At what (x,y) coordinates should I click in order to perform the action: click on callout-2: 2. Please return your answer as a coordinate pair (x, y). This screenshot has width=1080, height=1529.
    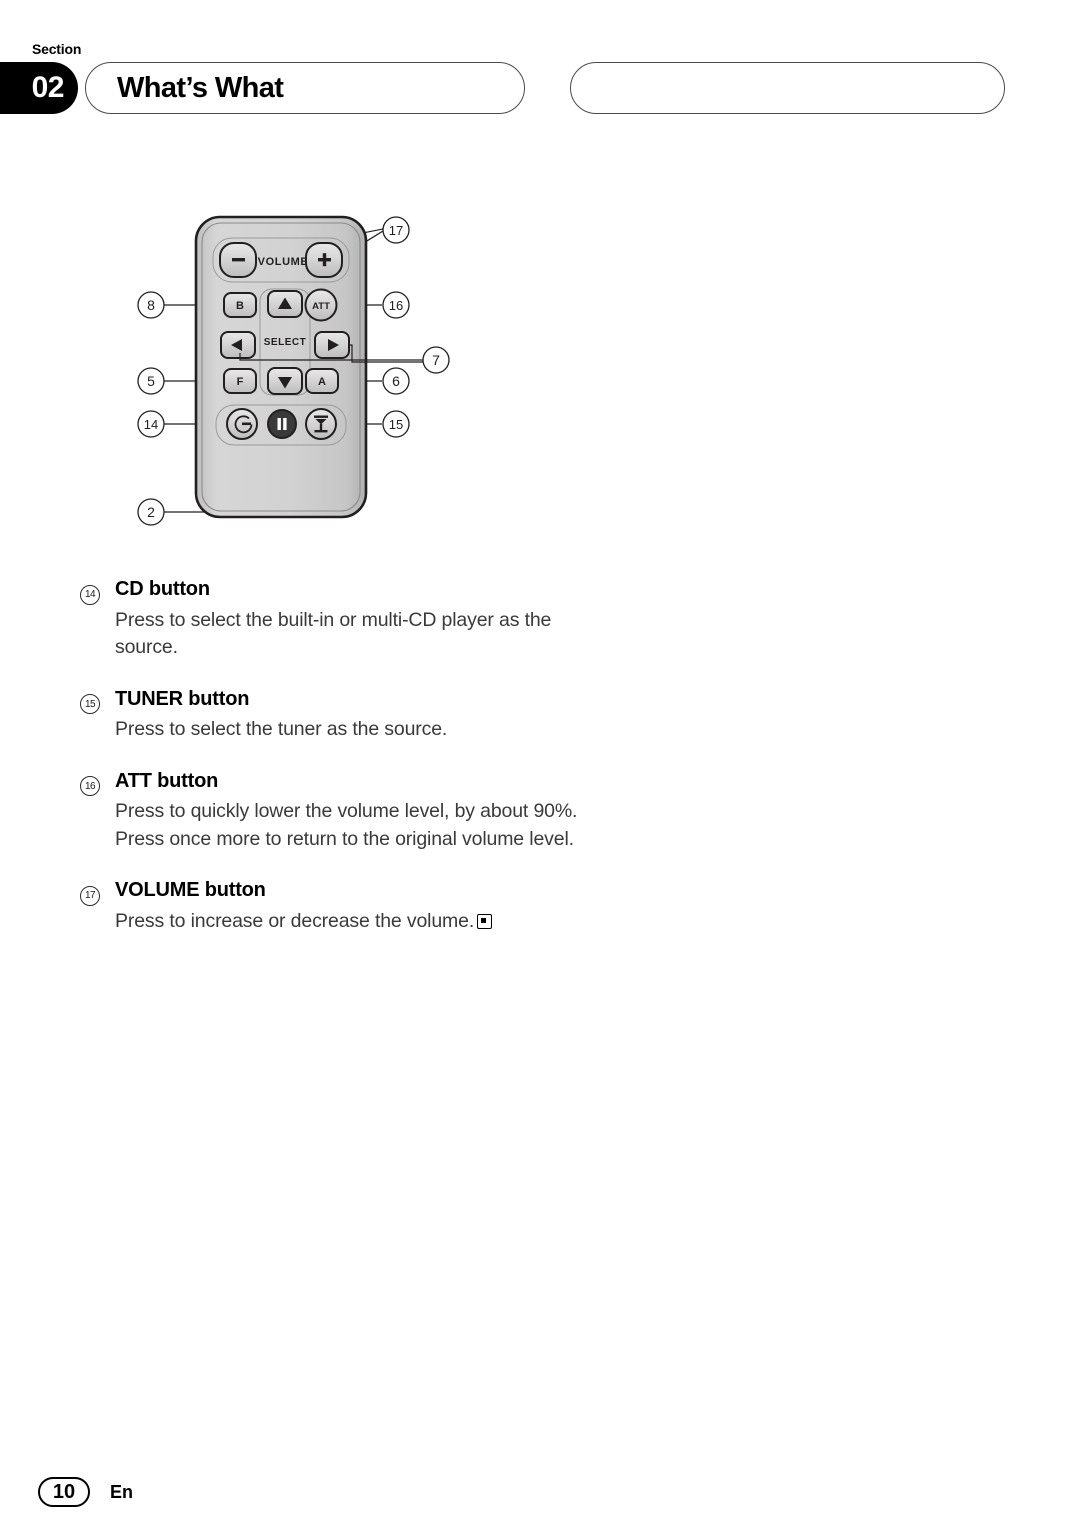
    Looking at the image, I should click on (151, 512).